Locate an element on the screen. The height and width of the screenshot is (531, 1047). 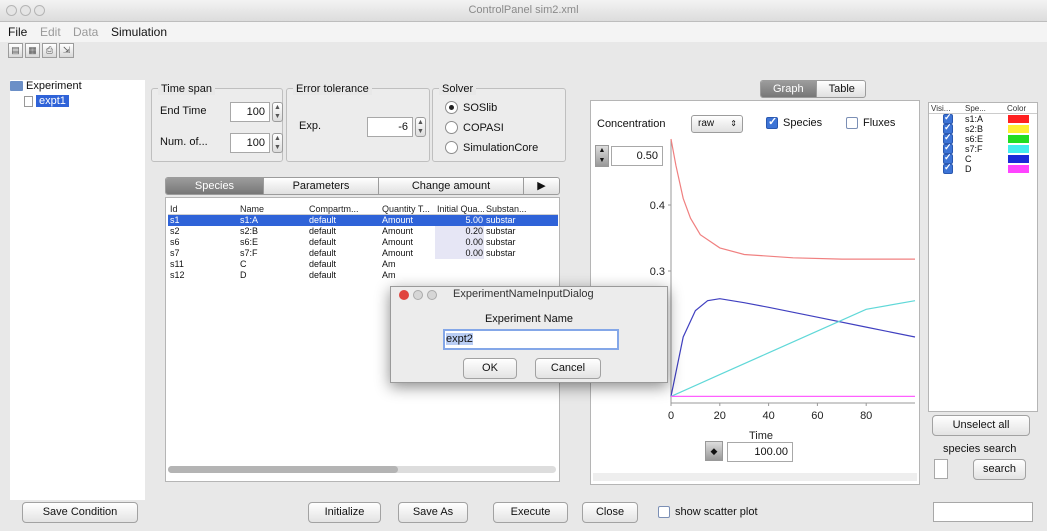
cell-quantity-type: Amount is located at coordinates (398, 231).